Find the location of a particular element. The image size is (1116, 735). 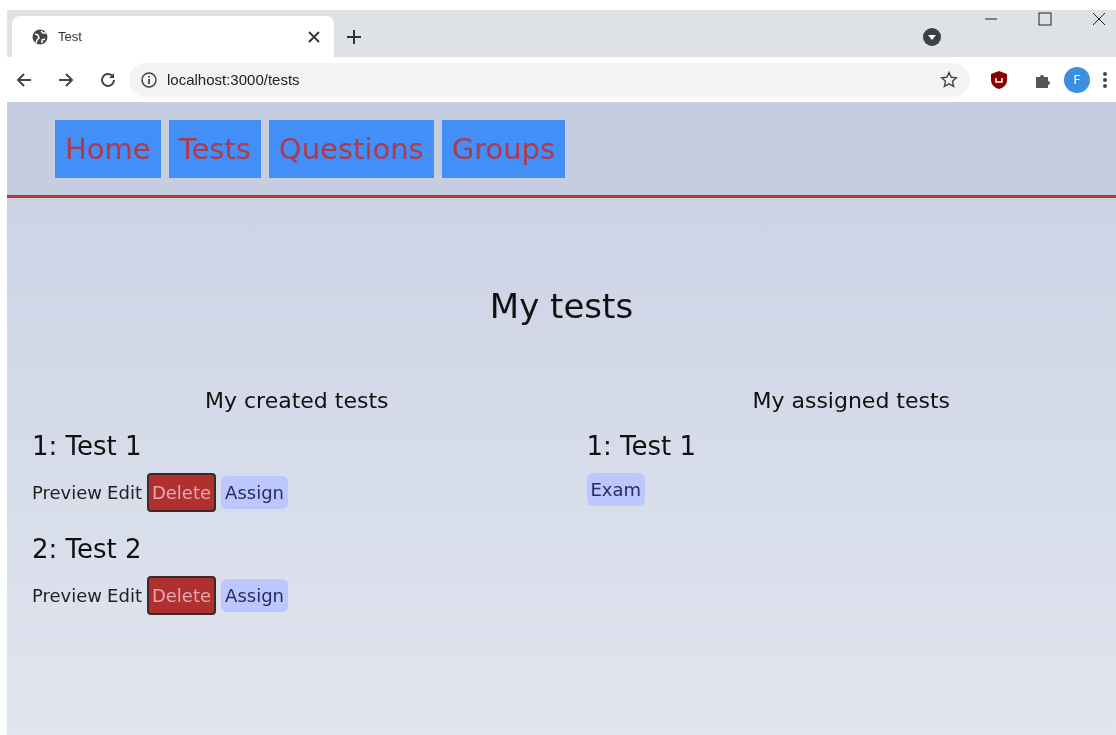

column-heading: My created tests is located at coordinates (297, 400).